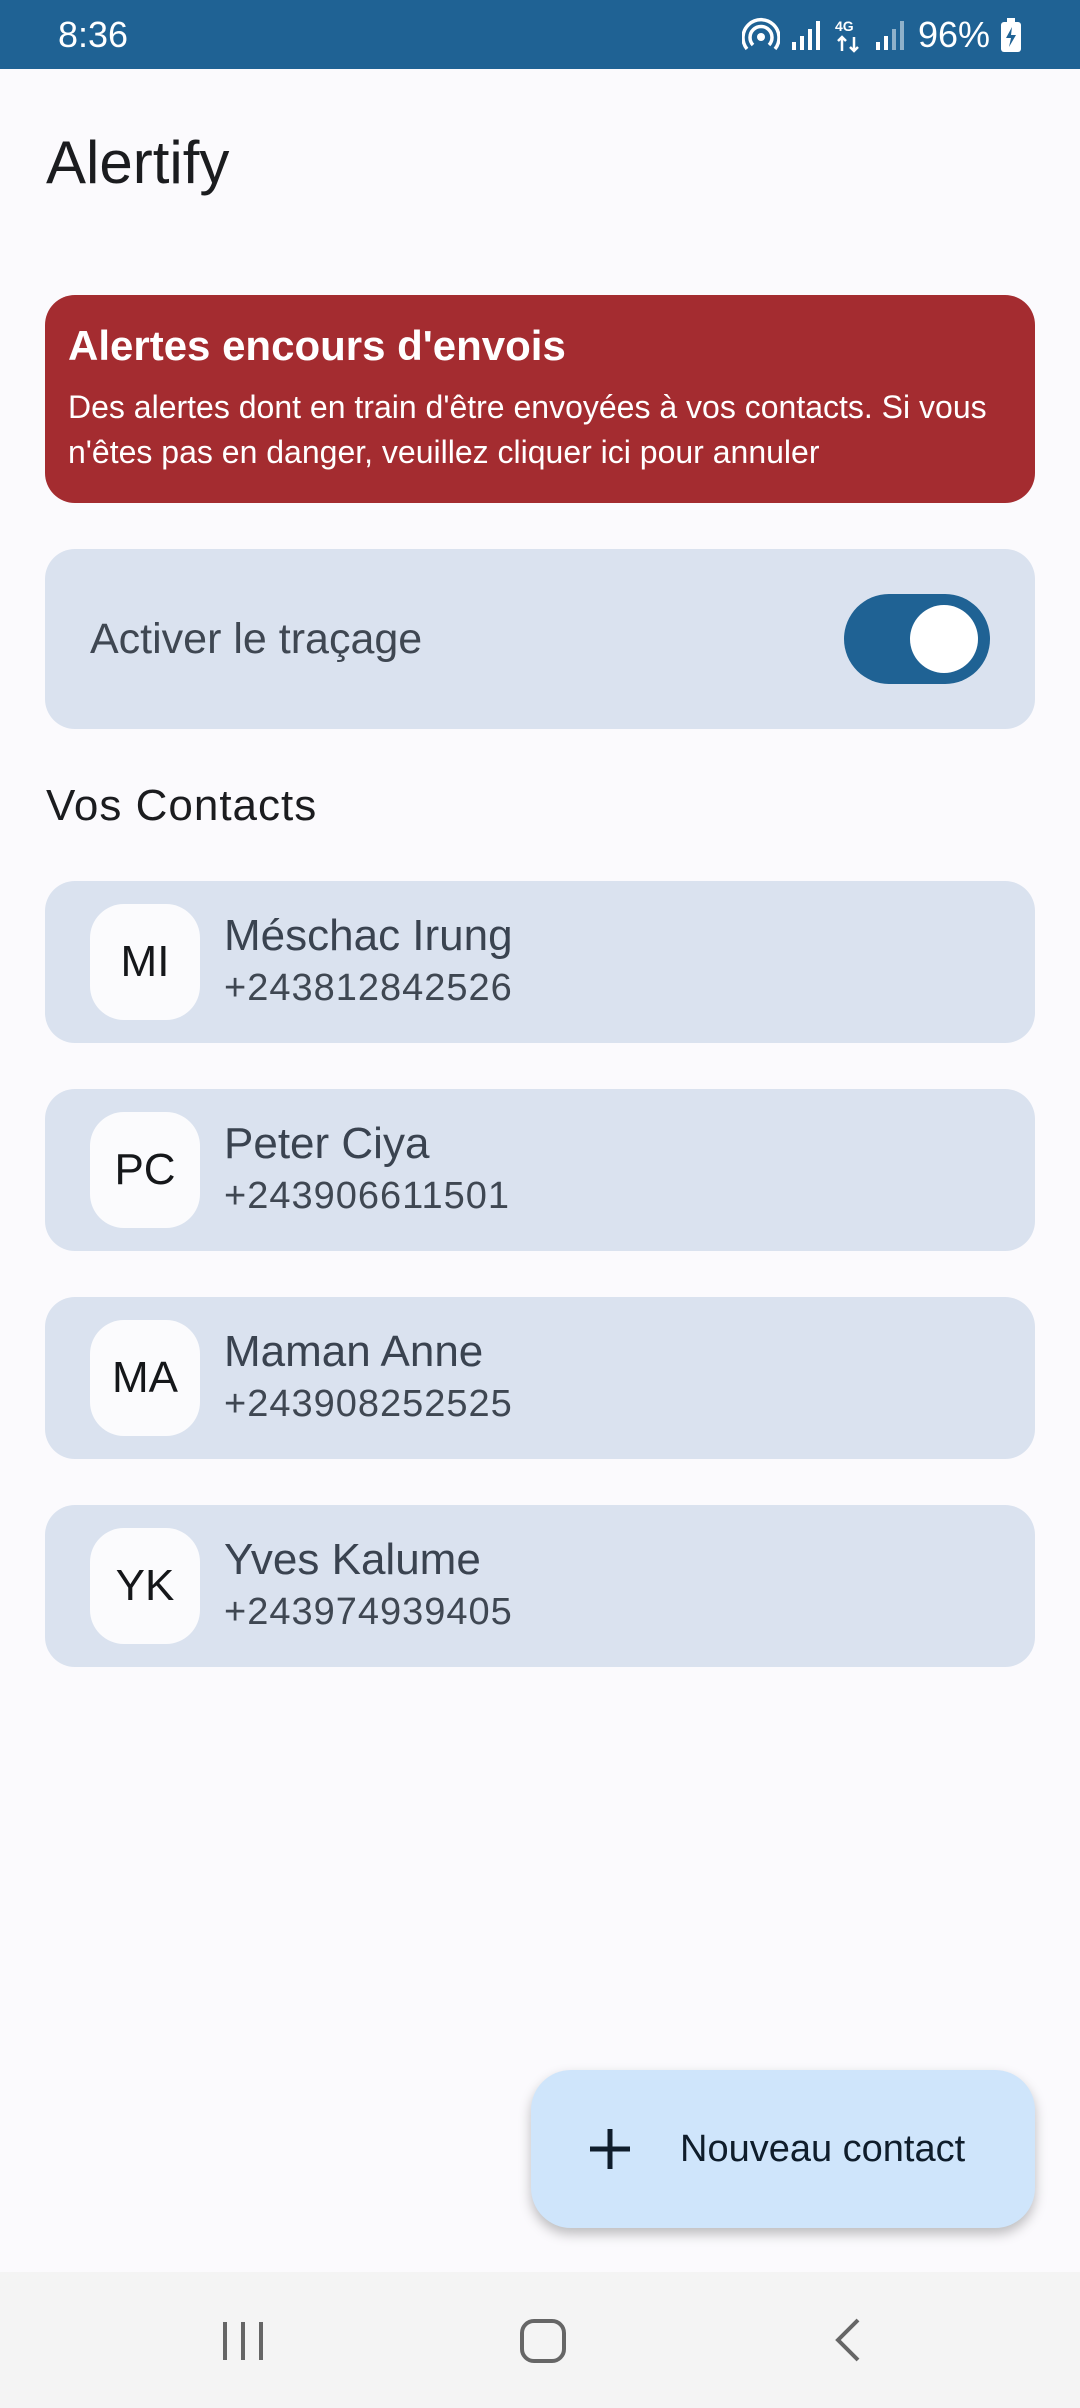 This screenshot has height=2408, width=1080. I want to click on 4g-icon: 4G, so click(847, 35).